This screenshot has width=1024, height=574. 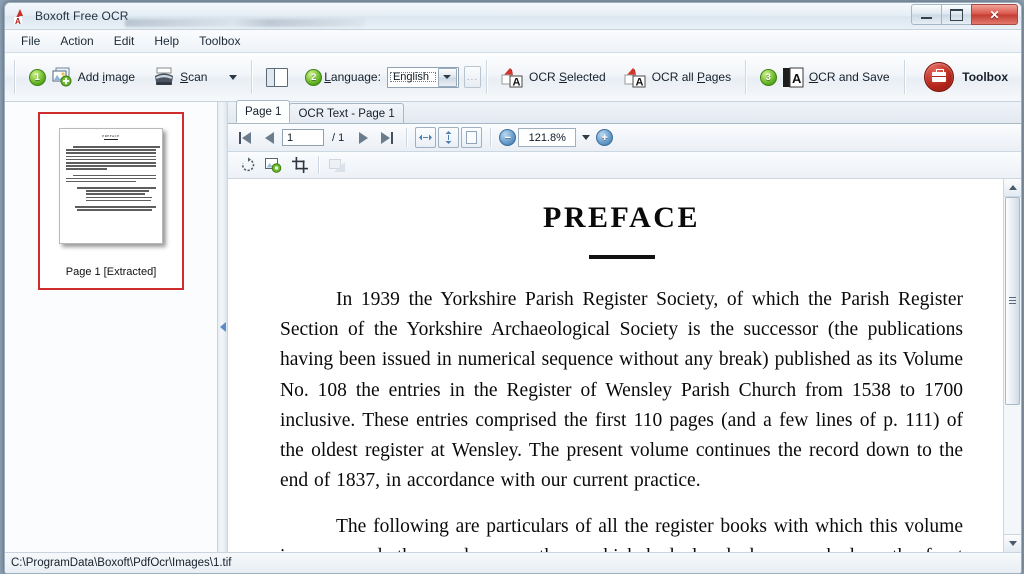 What do you see at coordinates (926, 14) in the screenshot?
I see `minimize-button` at bounding box center [926, 14].